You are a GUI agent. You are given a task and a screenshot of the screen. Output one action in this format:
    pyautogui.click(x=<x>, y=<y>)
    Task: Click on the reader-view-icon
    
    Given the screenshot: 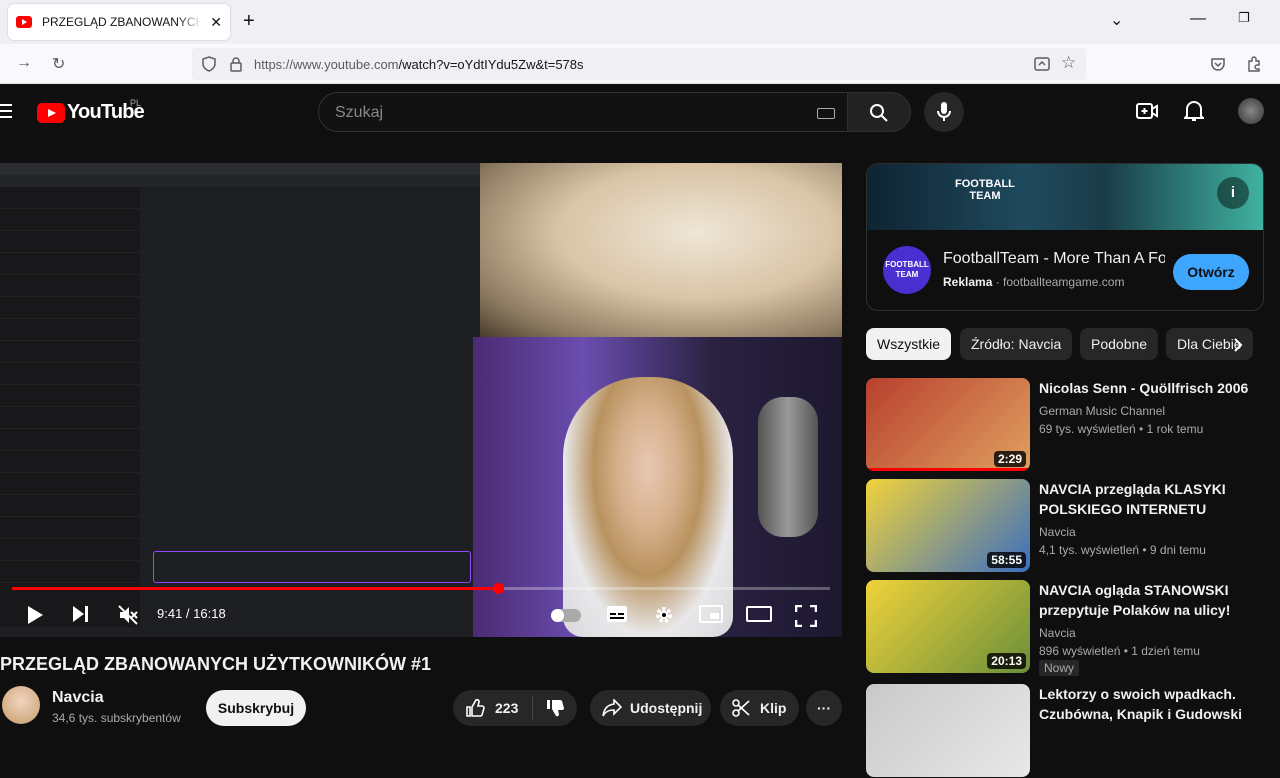 What is the action you would take?
    pyautogui.click(x=1042, y=64)
    